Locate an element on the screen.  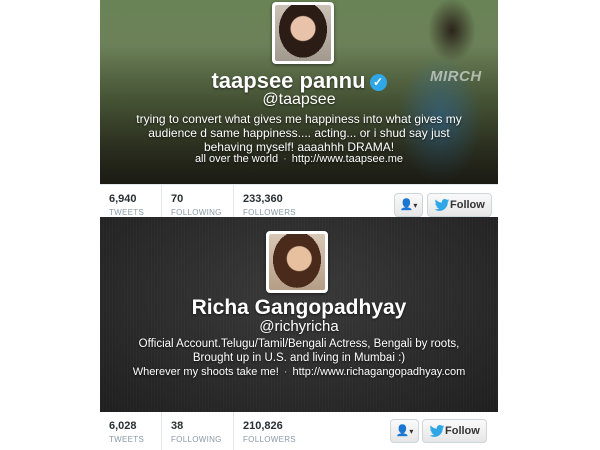
profile-url-link: http://www.taapsee.me is located at coordinates (347, 159).